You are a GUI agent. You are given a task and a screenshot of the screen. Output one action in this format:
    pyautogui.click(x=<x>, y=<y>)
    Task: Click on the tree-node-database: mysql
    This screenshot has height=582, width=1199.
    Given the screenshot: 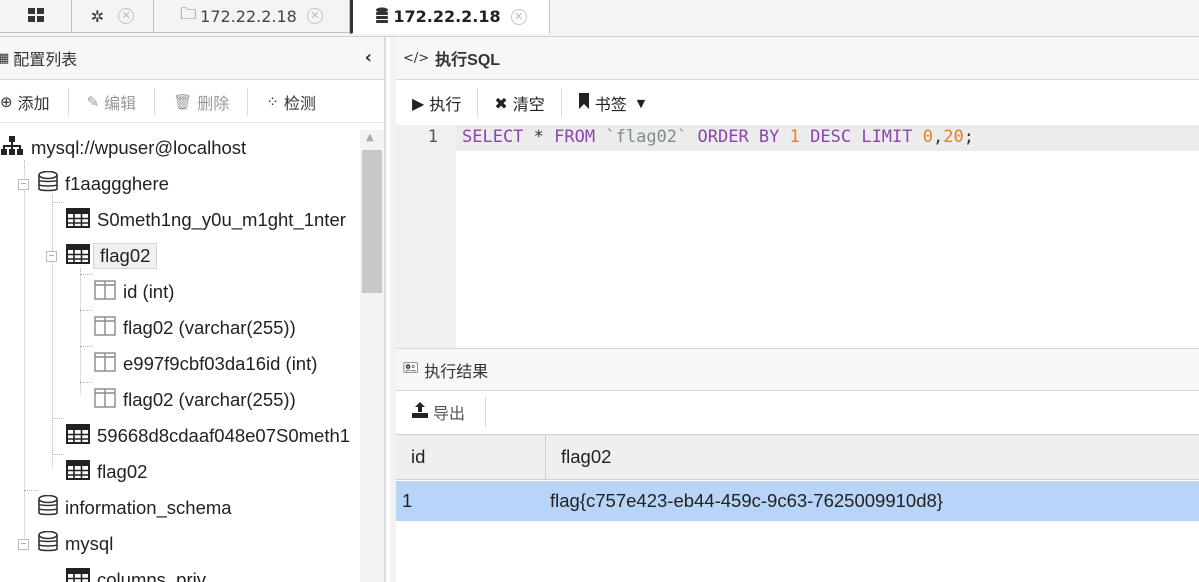 What is the action you would take?
    pyautogui.click(x=75, y=544)
    